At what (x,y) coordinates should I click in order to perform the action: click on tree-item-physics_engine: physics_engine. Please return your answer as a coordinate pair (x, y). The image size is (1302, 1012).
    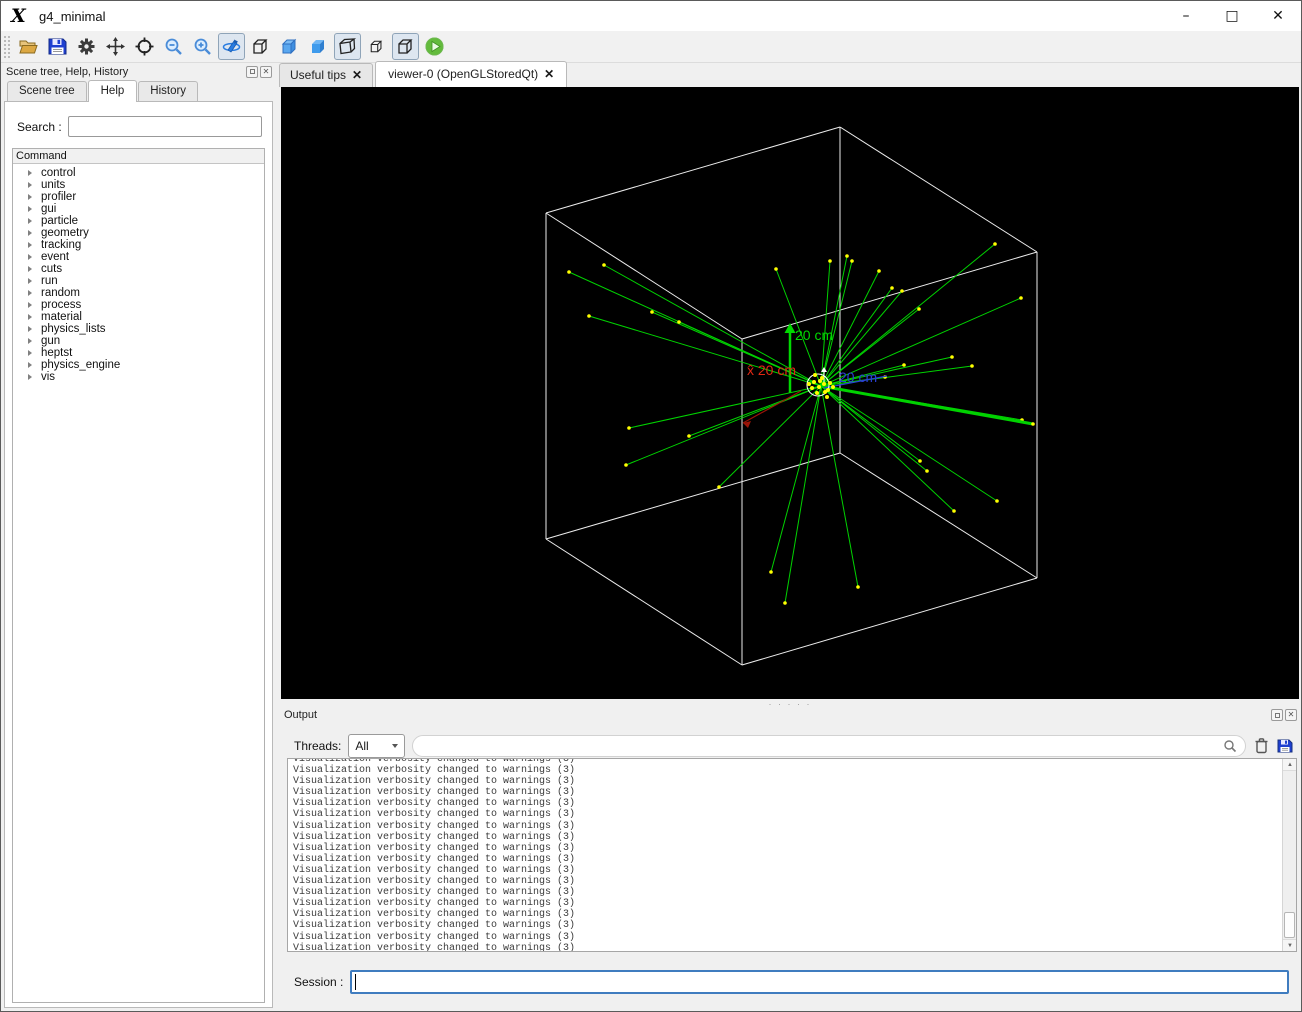
    Looking at the image, I should click on (138, 365).